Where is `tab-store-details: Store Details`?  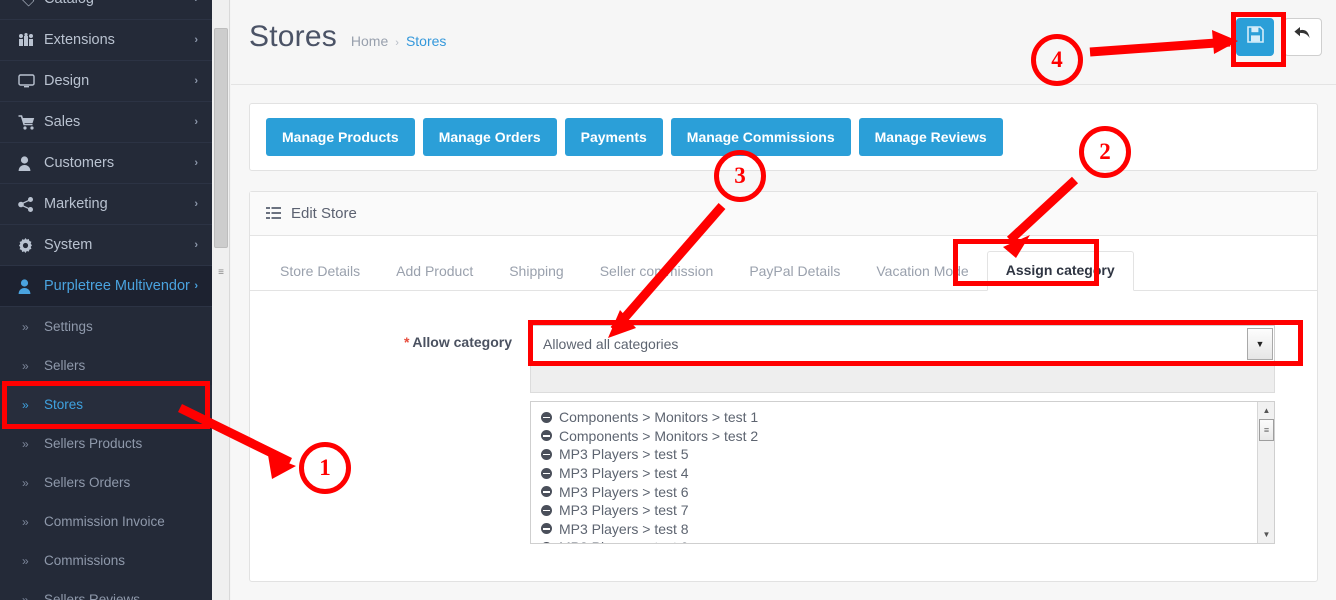
tab-store-details: Store Details is located at coordinates (320, 272).